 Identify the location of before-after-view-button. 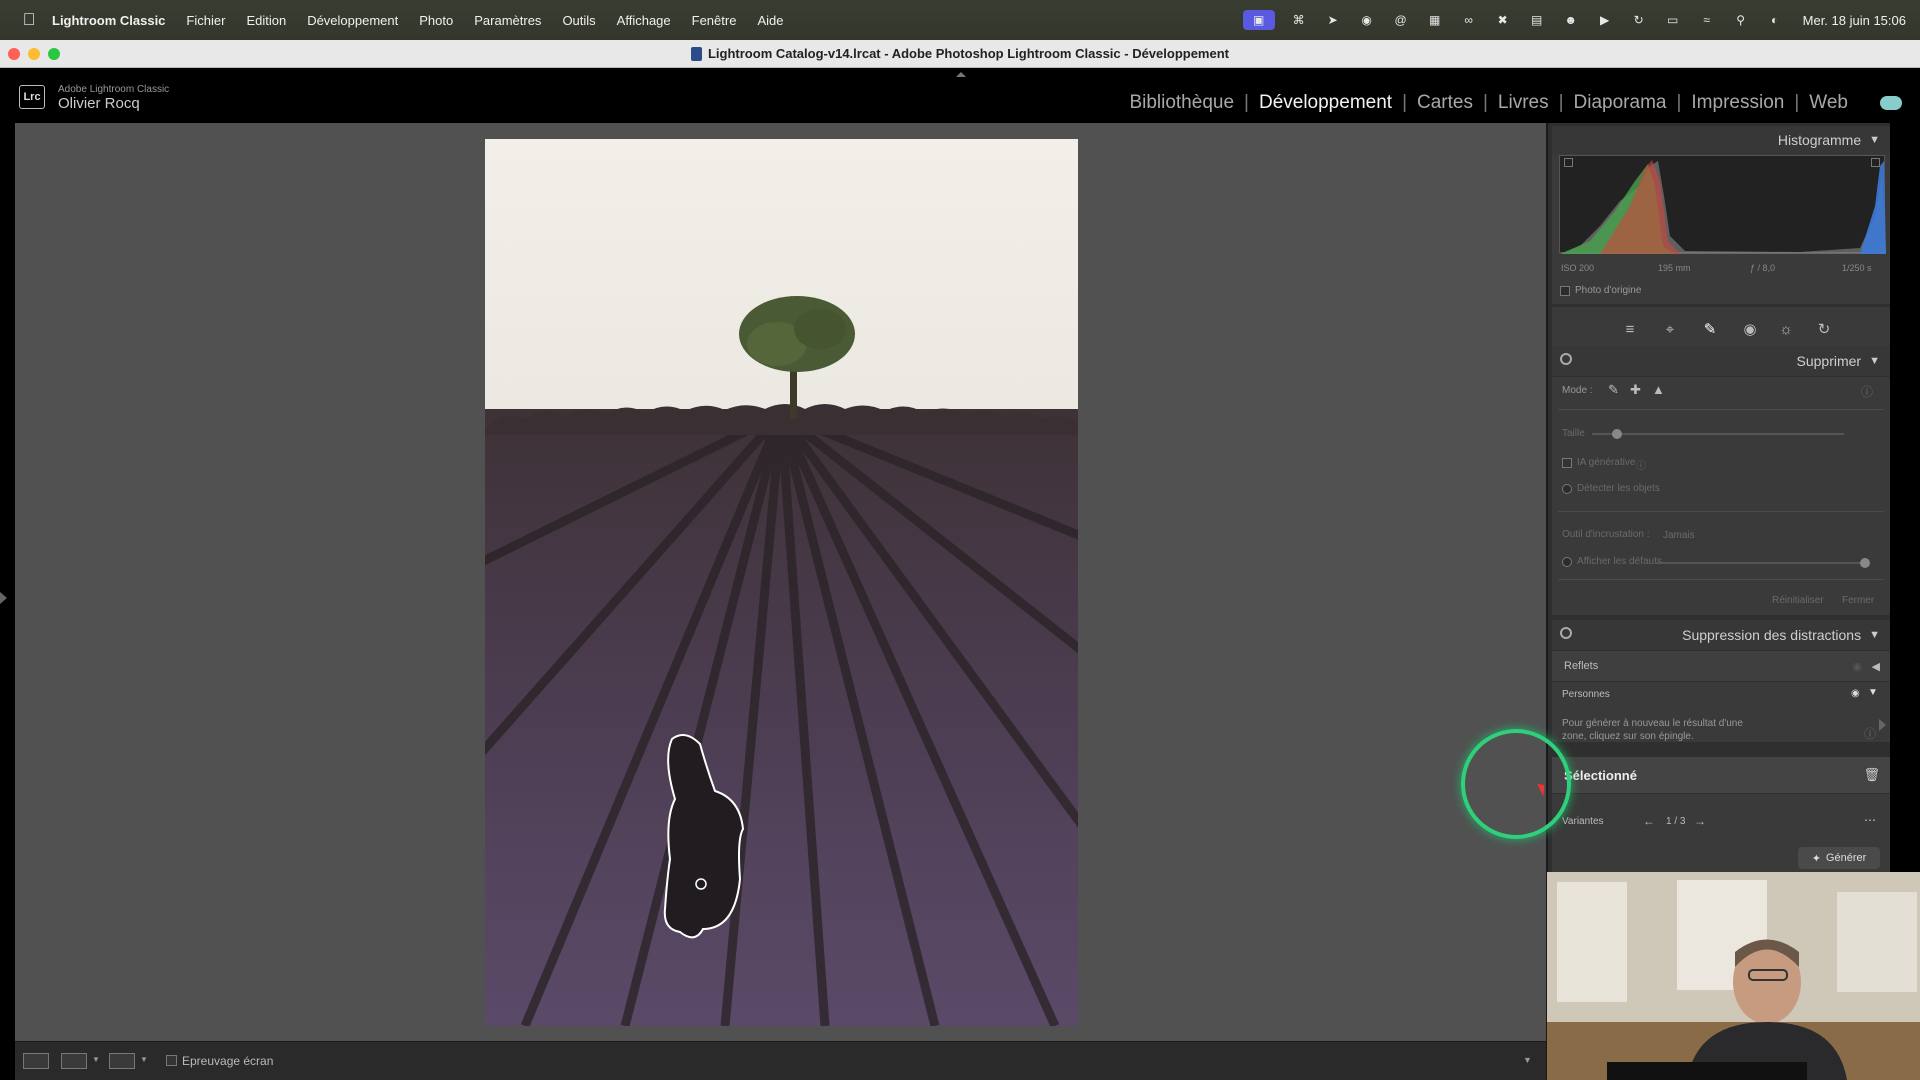
(74, 1061).